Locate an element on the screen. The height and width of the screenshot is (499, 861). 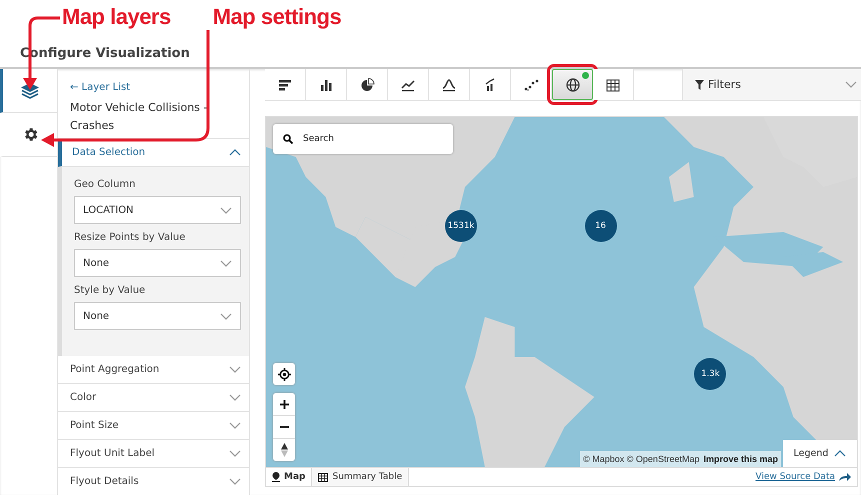
callout-label: Map layers is located at coordinates (116, 17).